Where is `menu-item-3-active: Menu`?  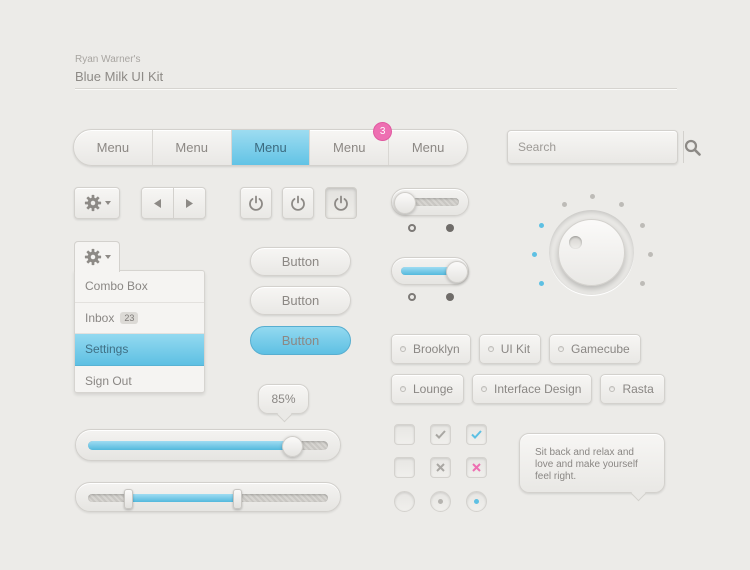
menu-item-3-active: Menu is located at coordinates (271, 147).